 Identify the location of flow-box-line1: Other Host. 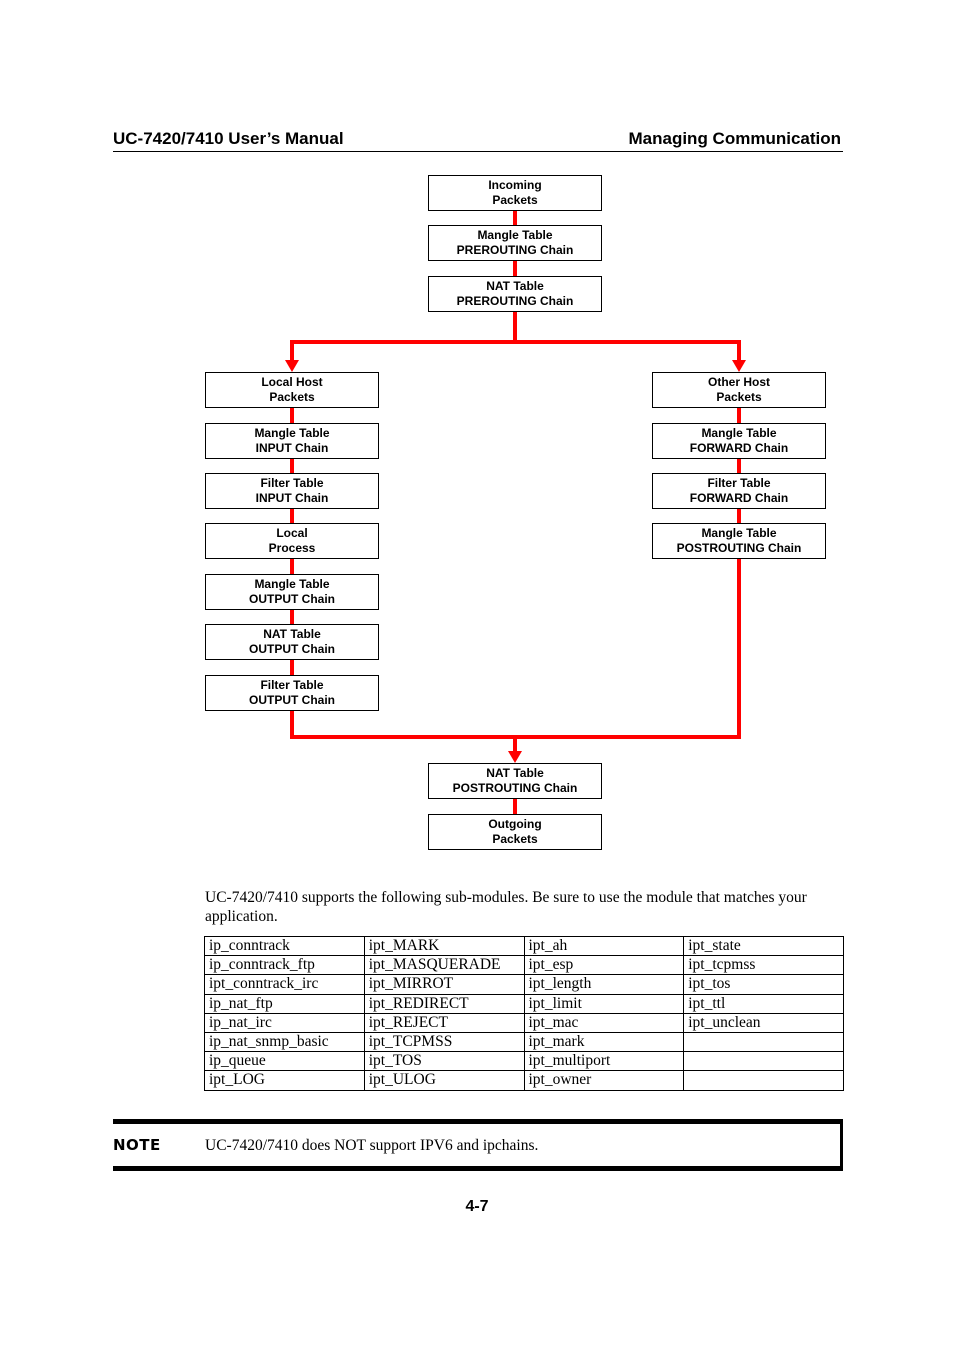
(738, 382).